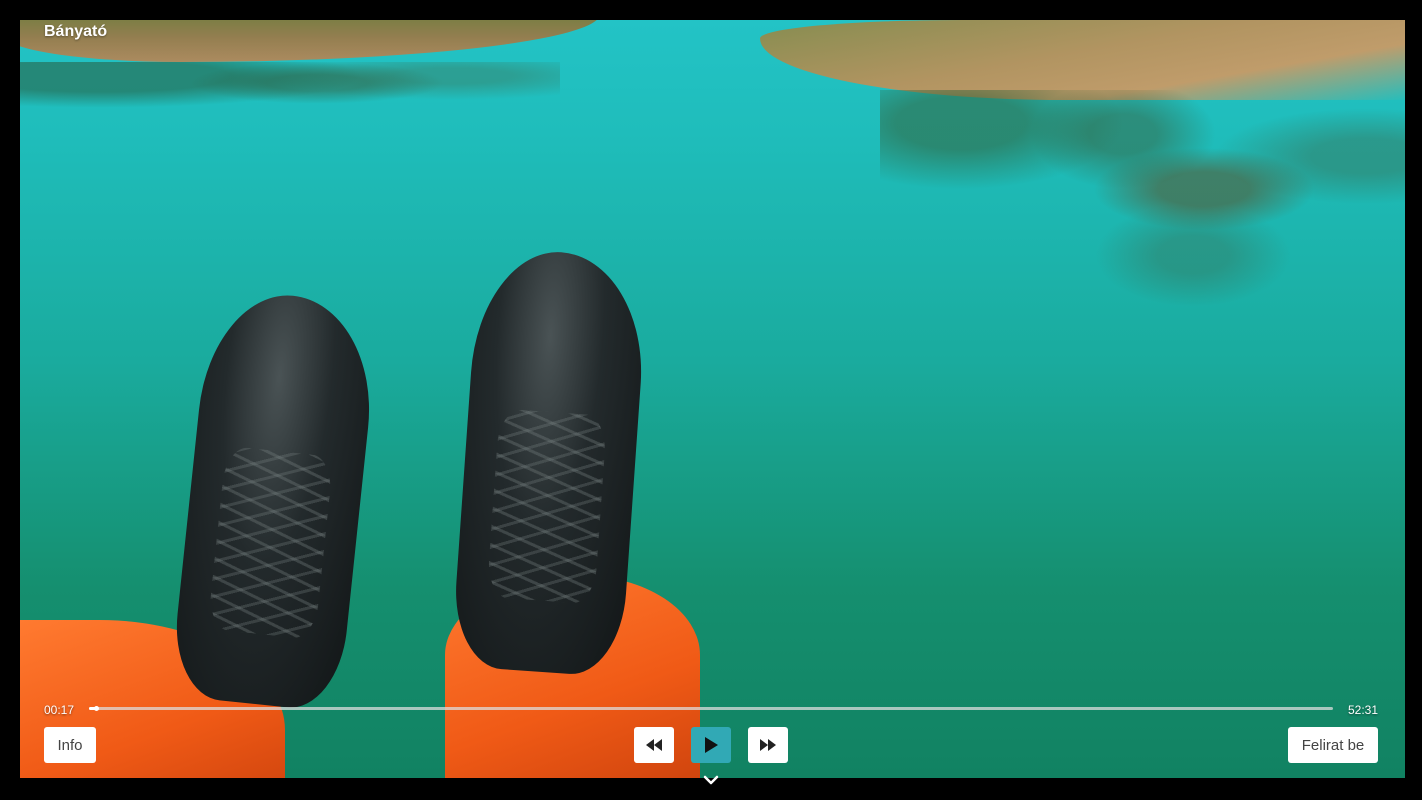 The height and width of the screenshot is (800, 1422). I want to click on shoreline-right-reflection, so click(1142, 200).